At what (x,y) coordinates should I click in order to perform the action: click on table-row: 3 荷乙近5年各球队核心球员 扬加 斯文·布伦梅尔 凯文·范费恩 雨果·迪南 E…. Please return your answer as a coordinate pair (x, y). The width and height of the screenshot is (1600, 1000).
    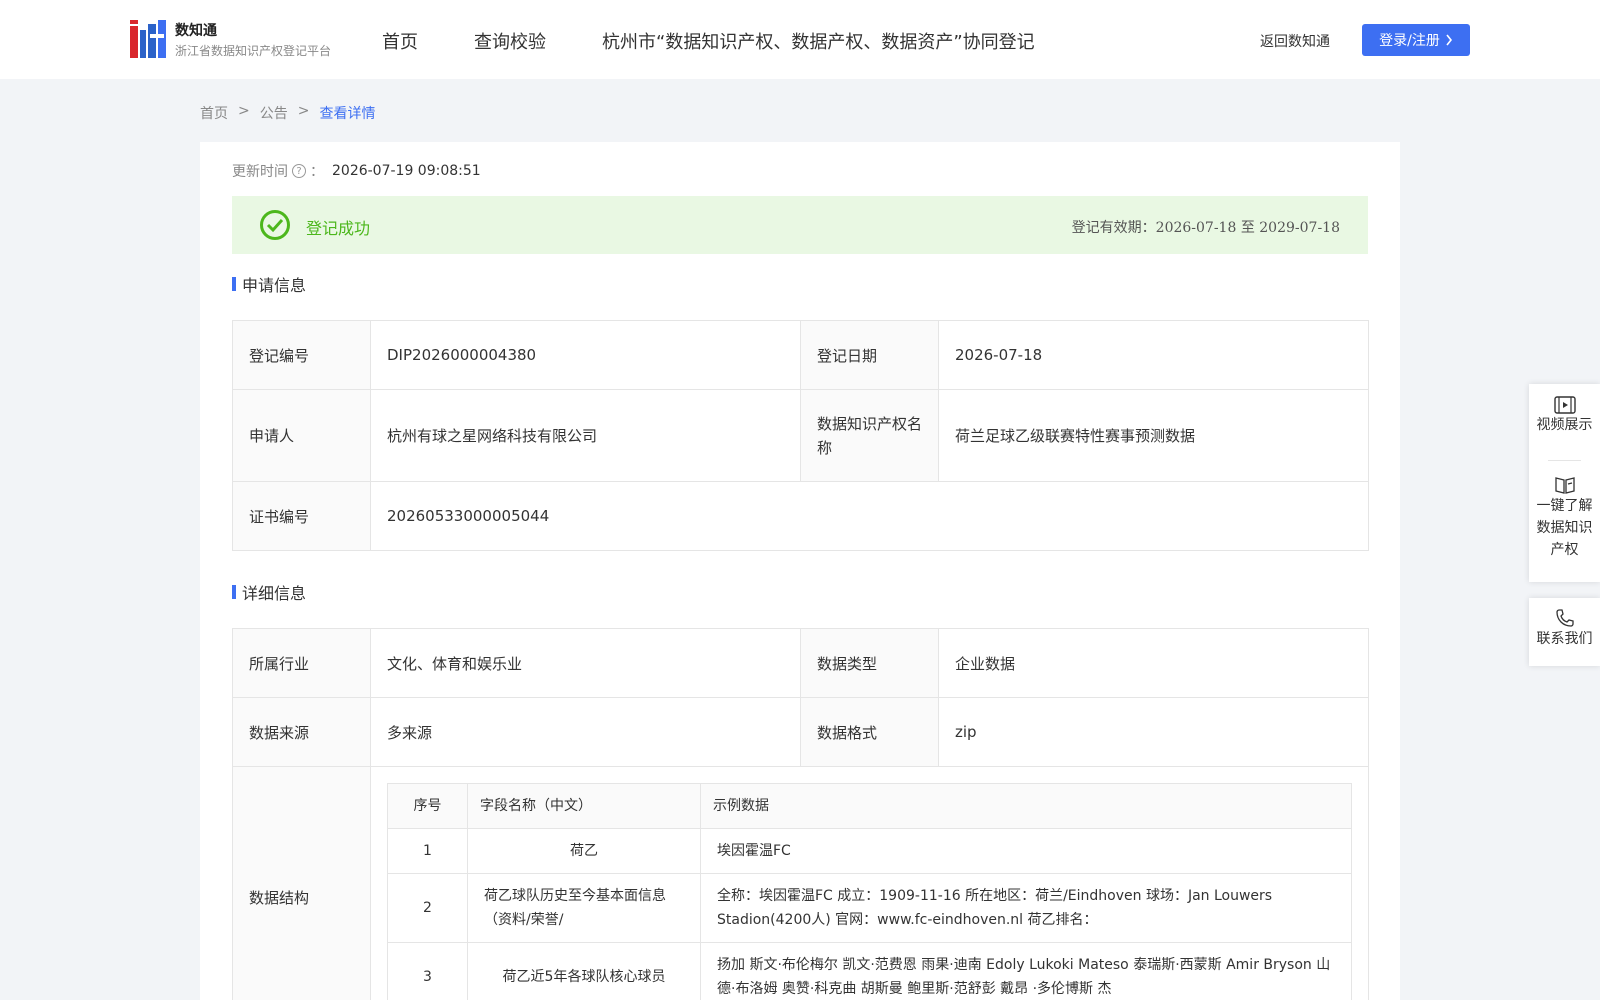
    Looking at the image, I should click on (869, 971).